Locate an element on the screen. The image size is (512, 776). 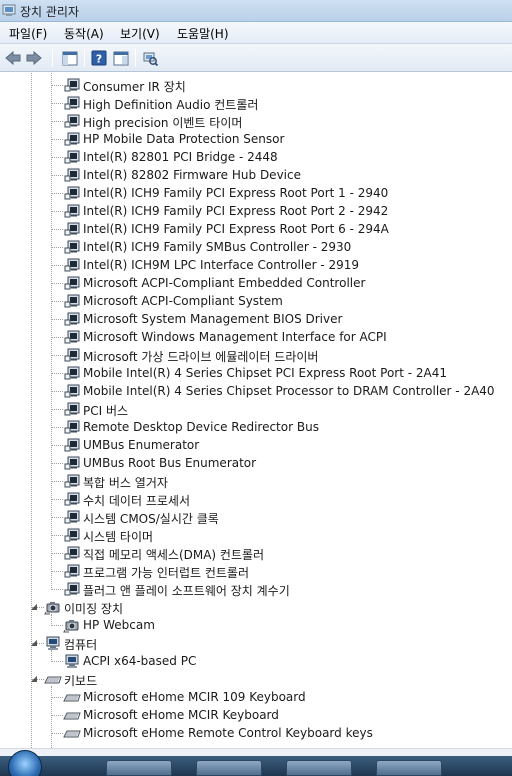
toolbar-separator is located at coordinates (135, 58).